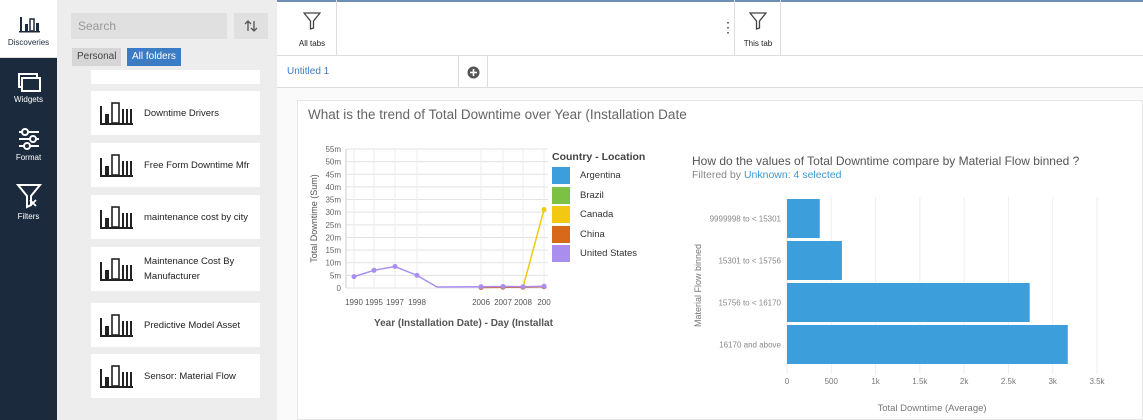 The width and height of the screenshot is (1143, 420). I want to click on y-tick-label: 20m, so click(333, 237).